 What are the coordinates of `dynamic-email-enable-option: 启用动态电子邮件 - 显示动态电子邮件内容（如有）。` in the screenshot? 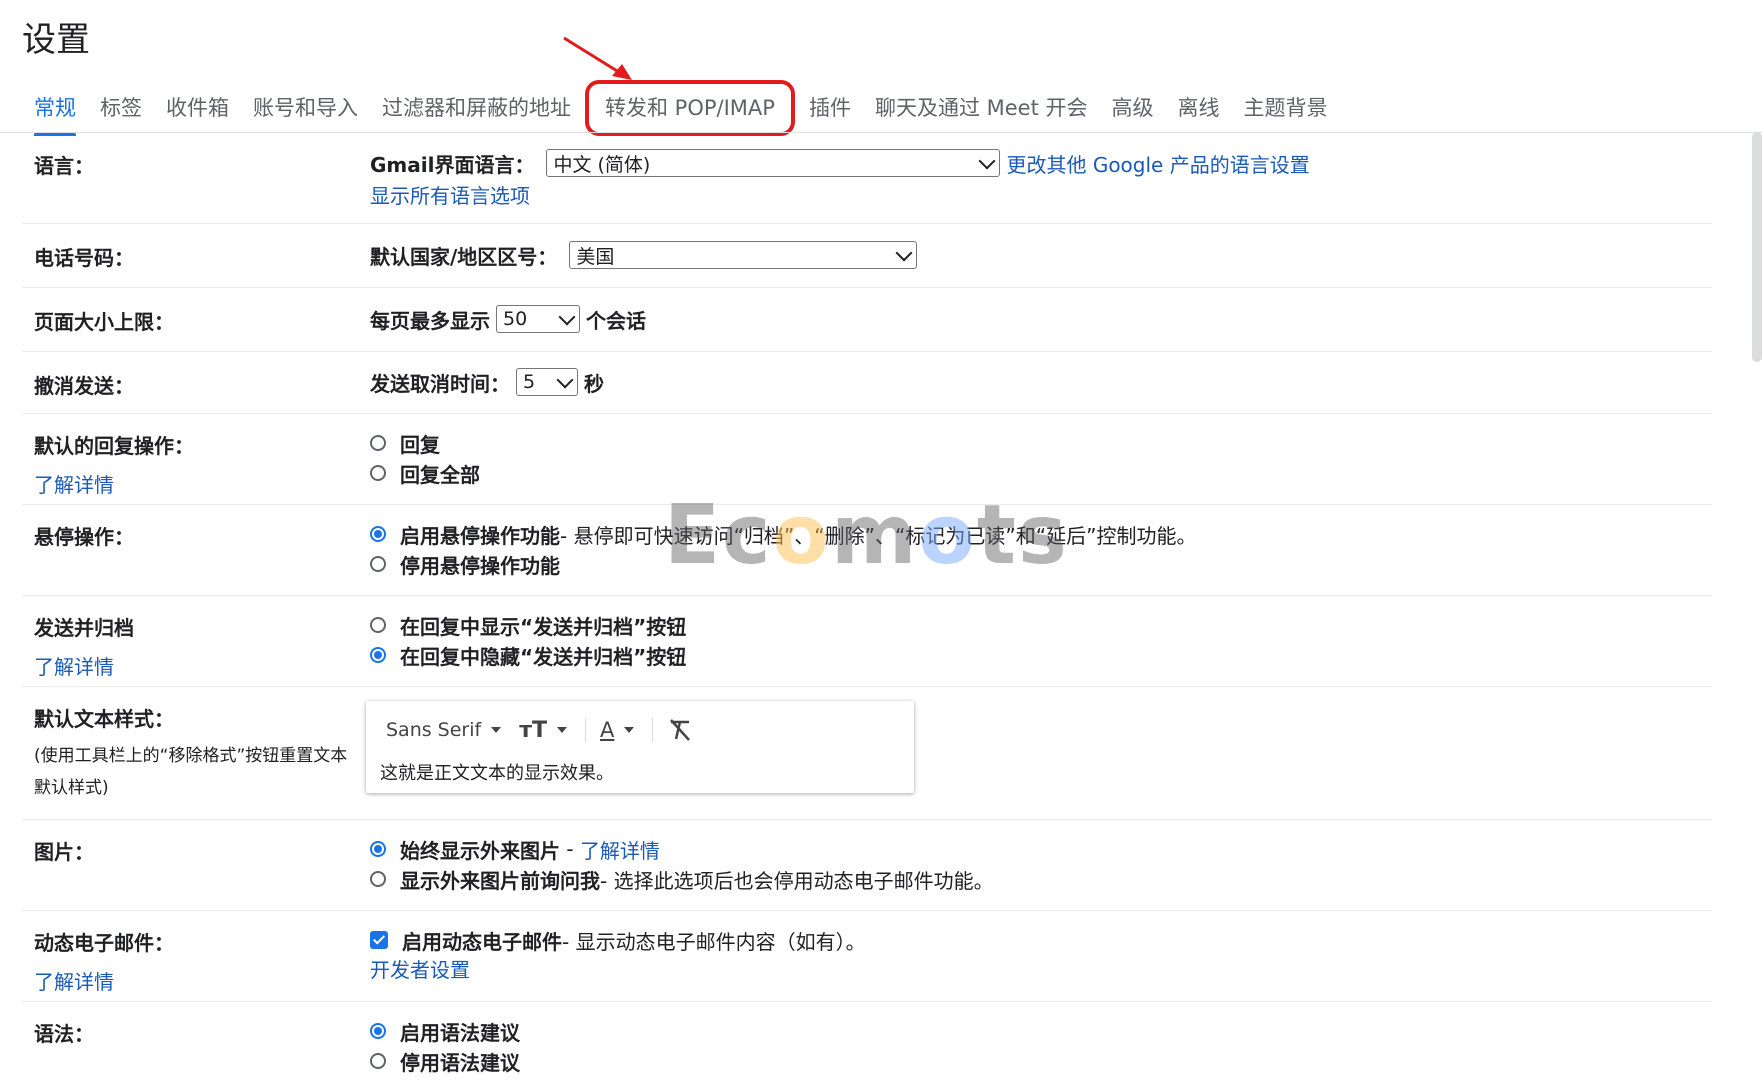 It's located at (618, 940).